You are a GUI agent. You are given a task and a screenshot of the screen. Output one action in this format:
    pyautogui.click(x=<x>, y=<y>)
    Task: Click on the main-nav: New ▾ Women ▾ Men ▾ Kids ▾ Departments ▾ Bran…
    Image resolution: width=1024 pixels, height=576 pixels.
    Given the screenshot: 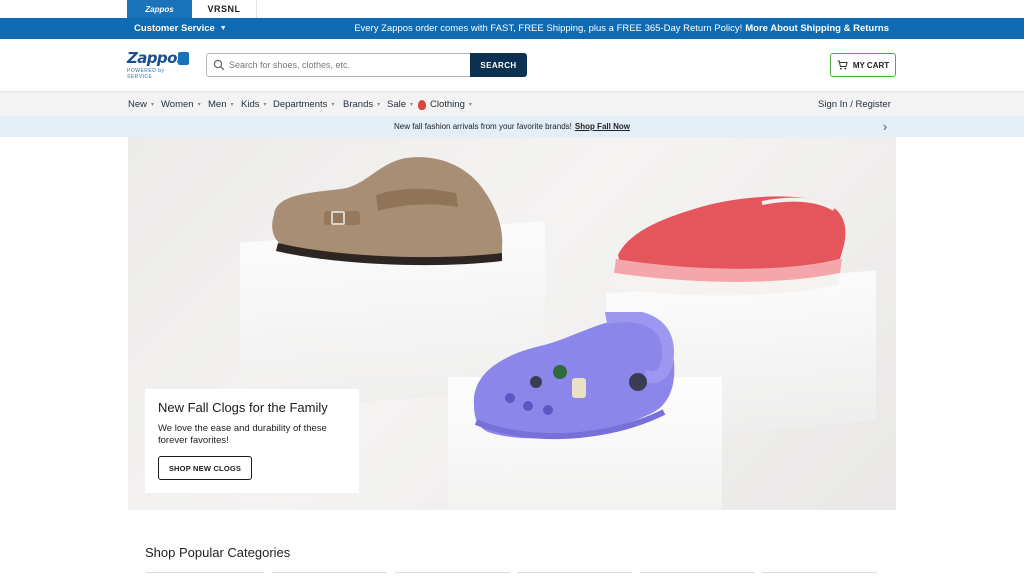 What is the action you would take?
    pyautogui.click(x=512, y=103)
    